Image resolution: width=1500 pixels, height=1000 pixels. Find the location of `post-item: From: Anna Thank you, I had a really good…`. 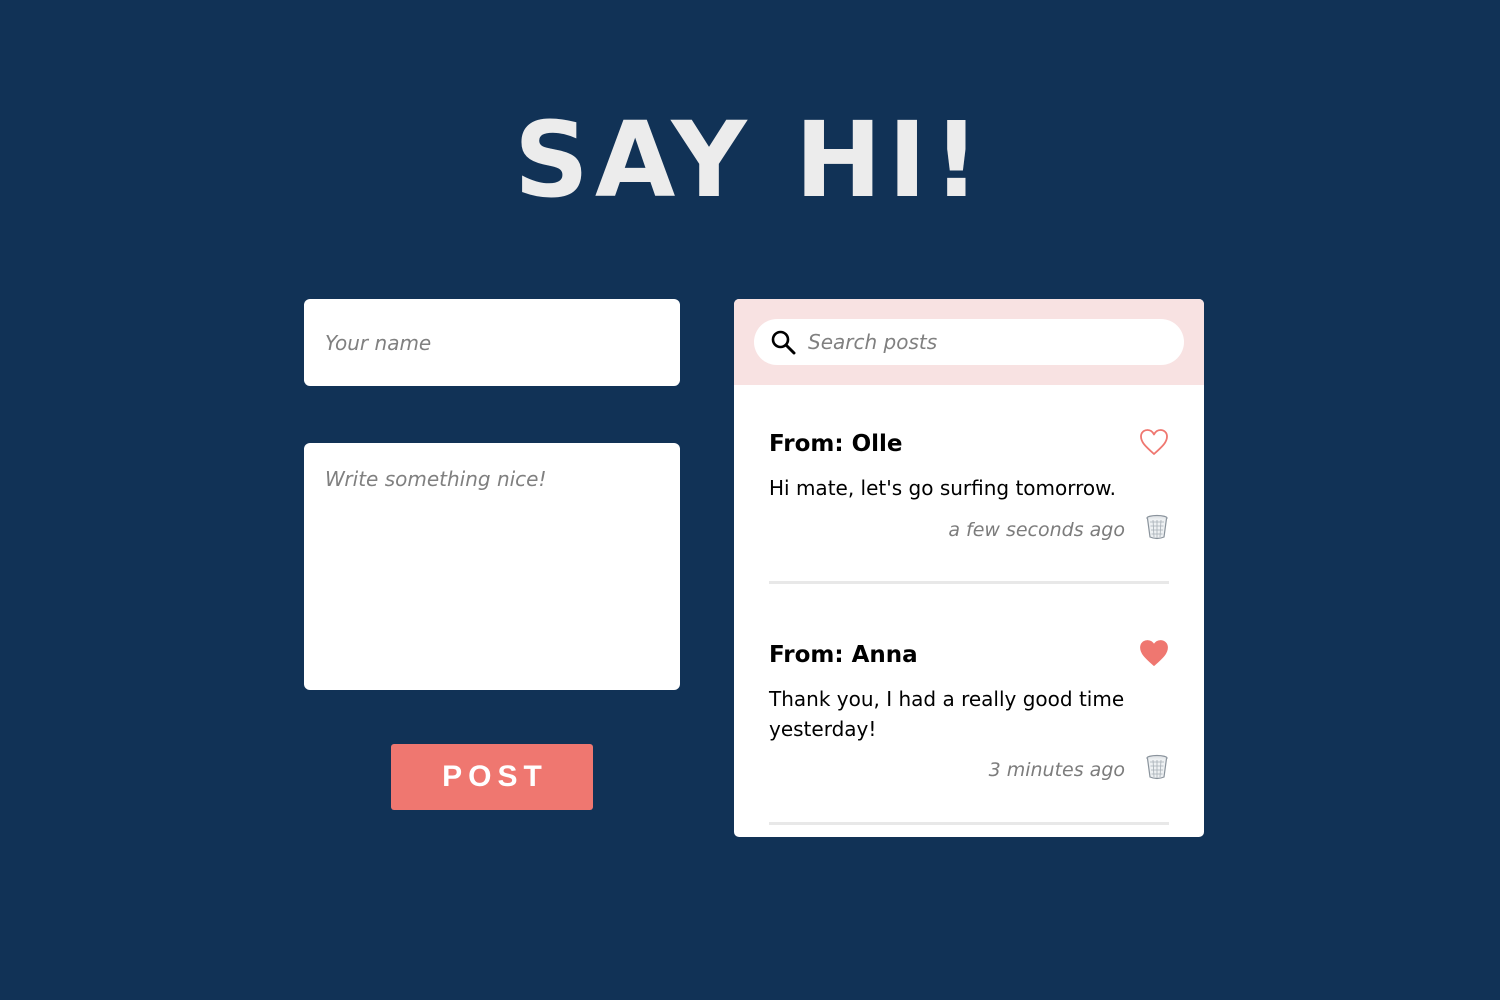

post-item: From: Anna Thank you, I had a really good… is located at coordinates (969, 715).